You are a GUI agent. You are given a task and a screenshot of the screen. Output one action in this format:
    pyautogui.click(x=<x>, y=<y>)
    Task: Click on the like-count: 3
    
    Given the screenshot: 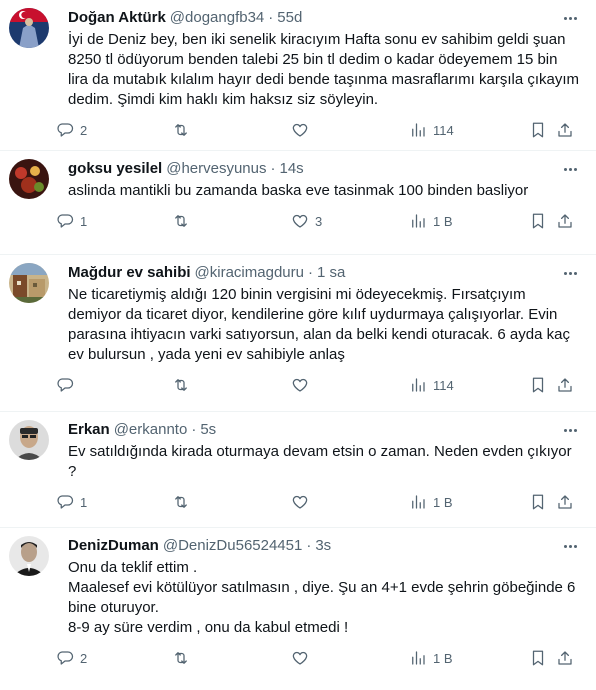 What is the action you would take?
    pyautogui.click(x=319, y=221)
    